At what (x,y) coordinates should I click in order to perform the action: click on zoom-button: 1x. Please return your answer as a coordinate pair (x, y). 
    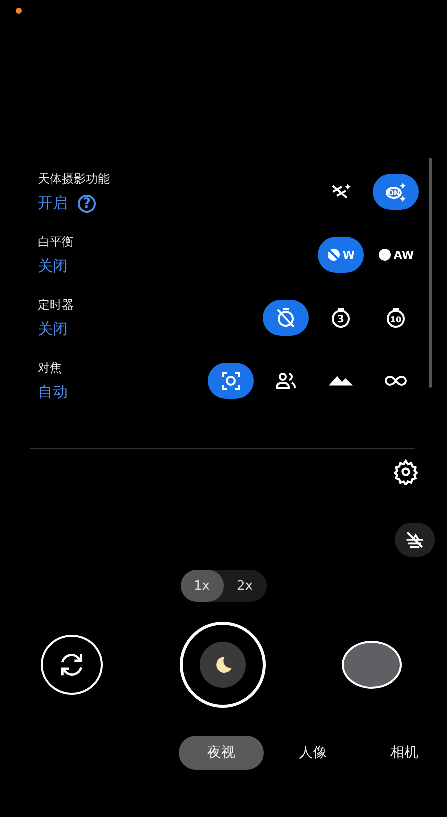
    Looking at the image, I should click on (202, 586).